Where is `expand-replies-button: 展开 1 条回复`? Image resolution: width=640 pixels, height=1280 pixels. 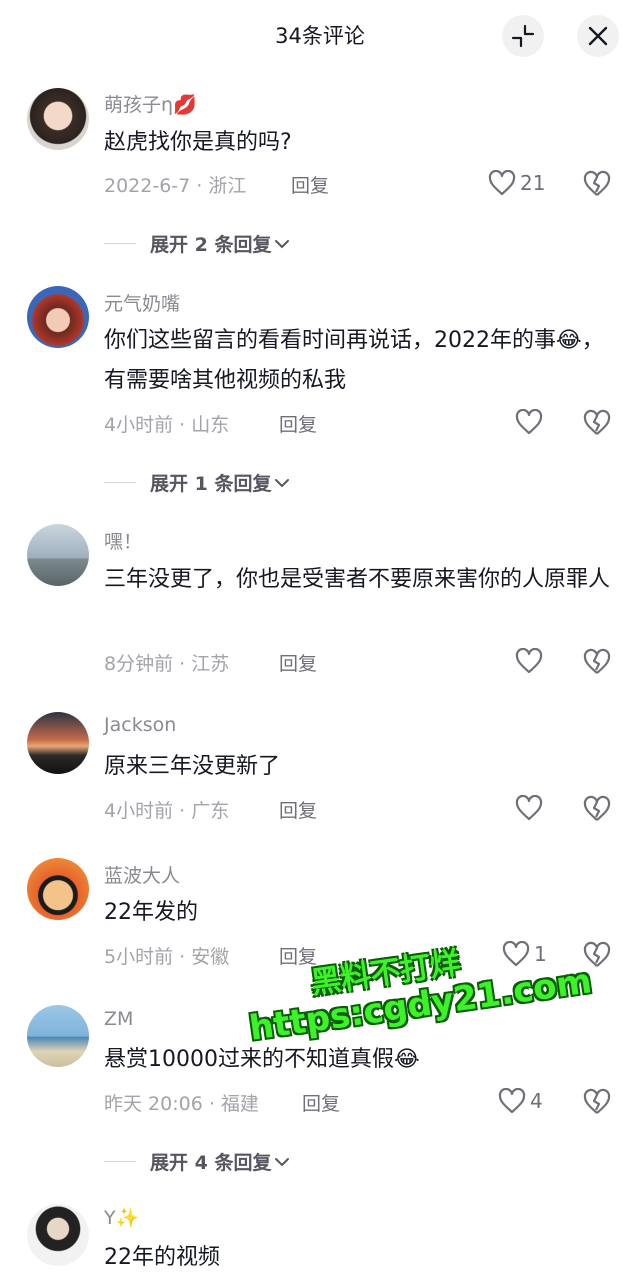
expand-replies-button: 展开 1 条回复 is located at coordinates (197, 482).